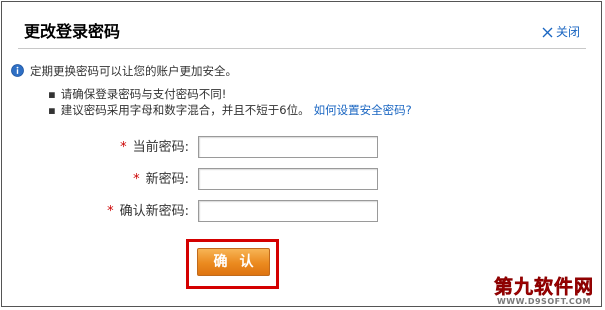 This screenshot has width=605, height=310. What do you see at coordinates (288, 211) in the screenshot?
I see `confirm-password-input` at bounding box center [288, 211].